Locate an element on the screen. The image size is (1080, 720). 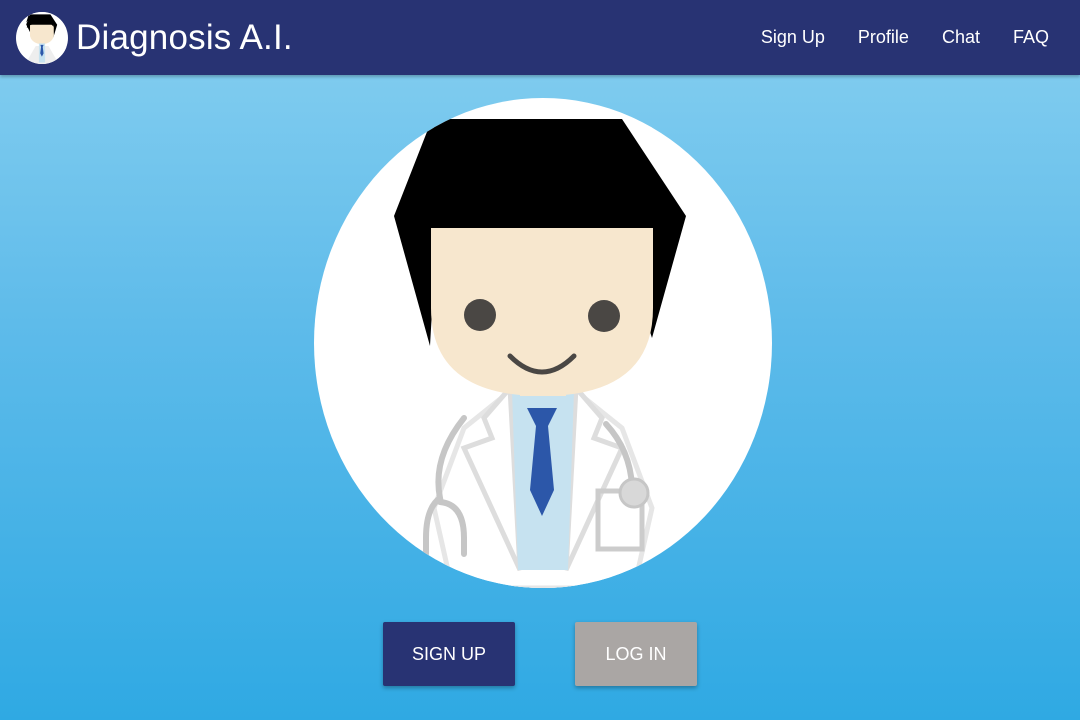
nav-link-profile: Profile is located at coordinates (883, 37).